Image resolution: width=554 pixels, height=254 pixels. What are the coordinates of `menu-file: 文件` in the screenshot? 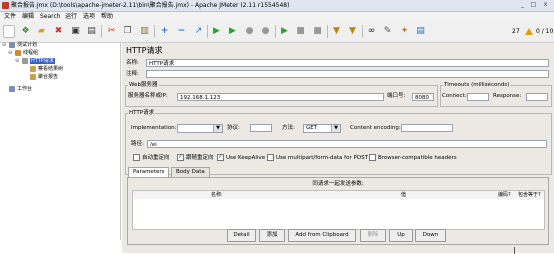 It's located at (10, 17).